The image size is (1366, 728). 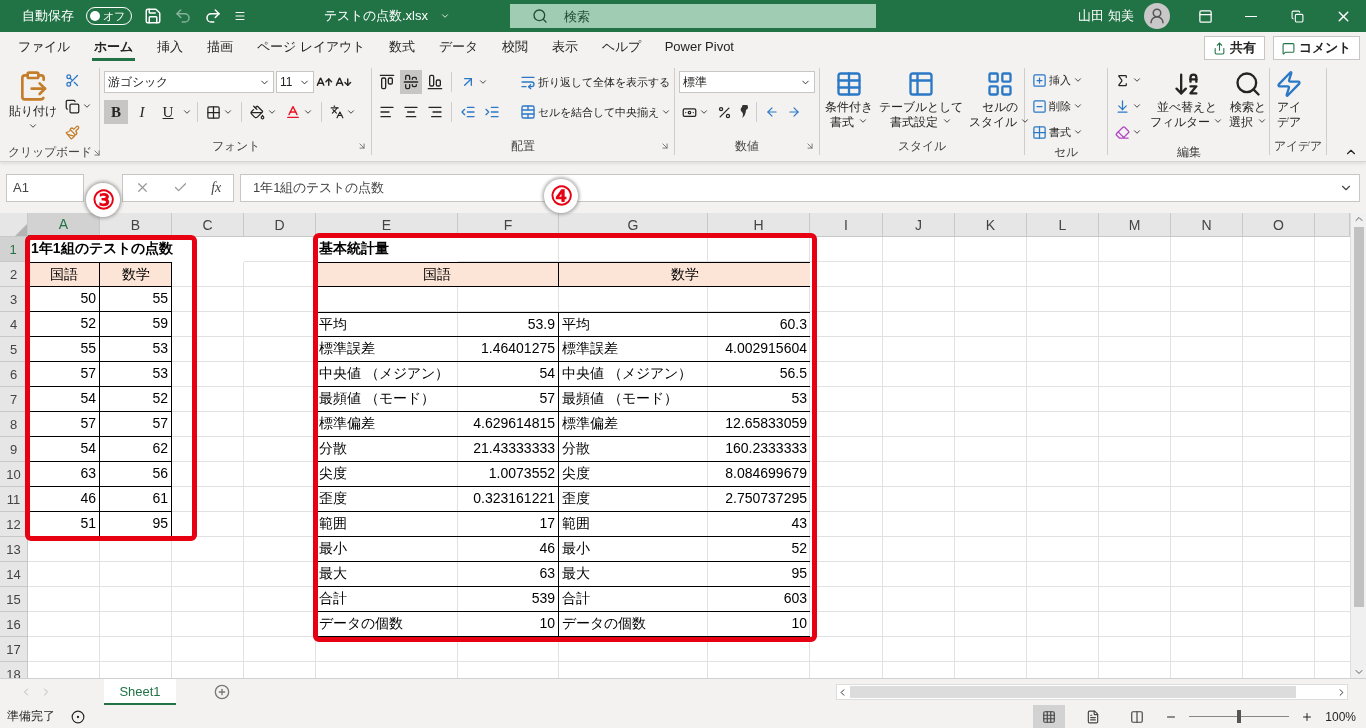 What do you see at coordinates (14, 349) in the screenshot?
I see `row-header: 5` at bounding box center [14, 349].